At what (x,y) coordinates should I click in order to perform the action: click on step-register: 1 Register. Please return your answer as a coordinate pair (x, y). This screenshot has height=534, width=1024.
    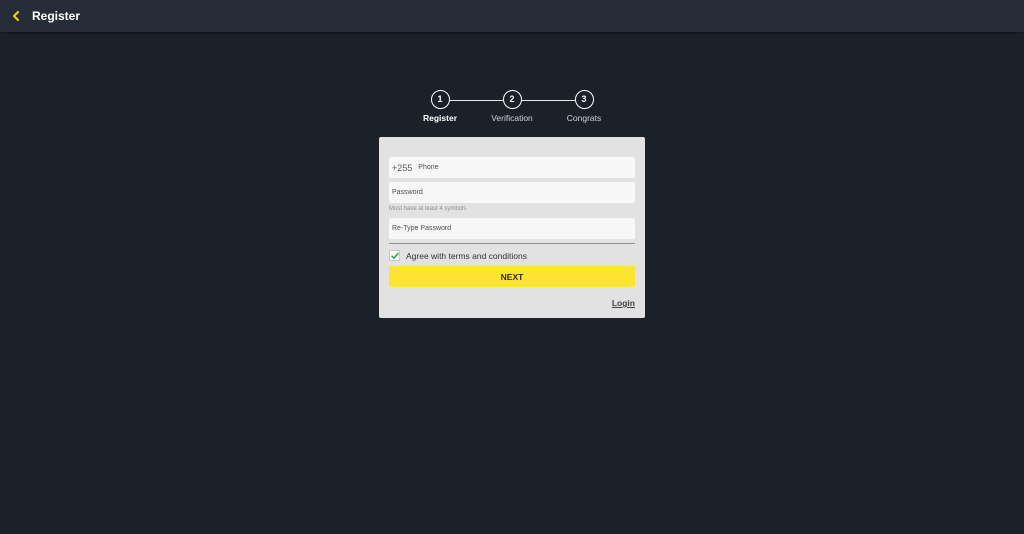
    Looking at the image, I should click on (440, 106).